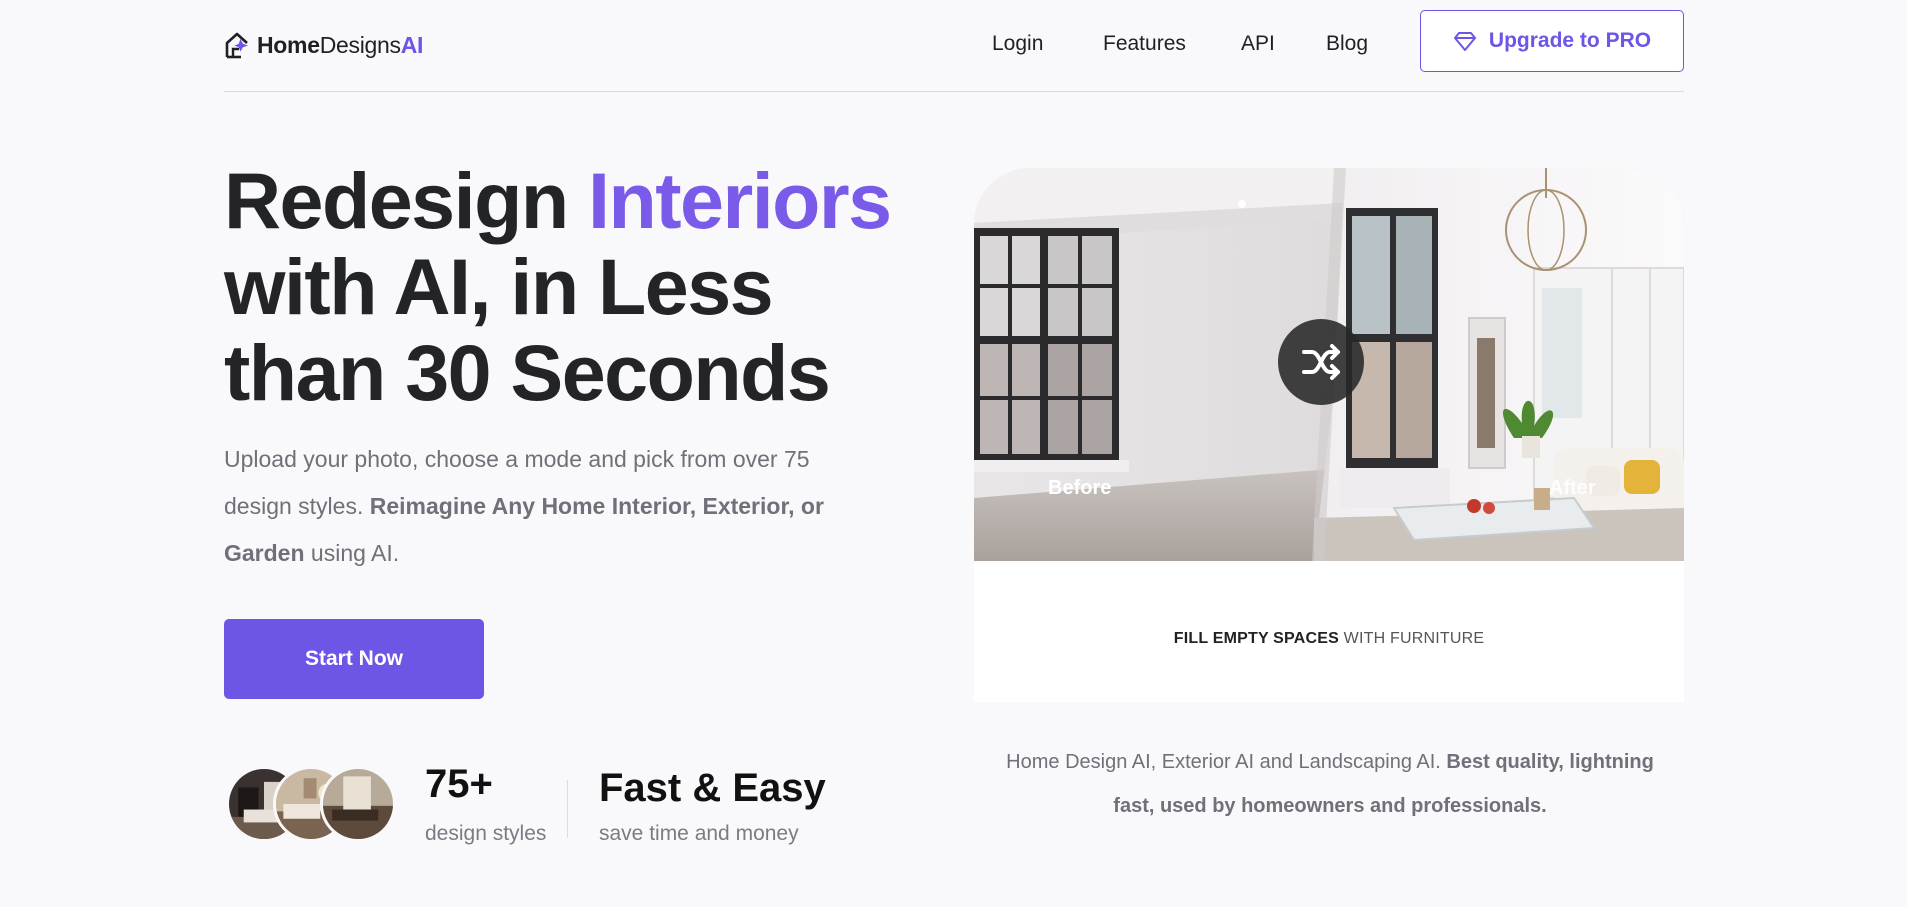  Describe the element at coordinates (1572, 488) in the screenshot. I see `after-label: After` at that location.